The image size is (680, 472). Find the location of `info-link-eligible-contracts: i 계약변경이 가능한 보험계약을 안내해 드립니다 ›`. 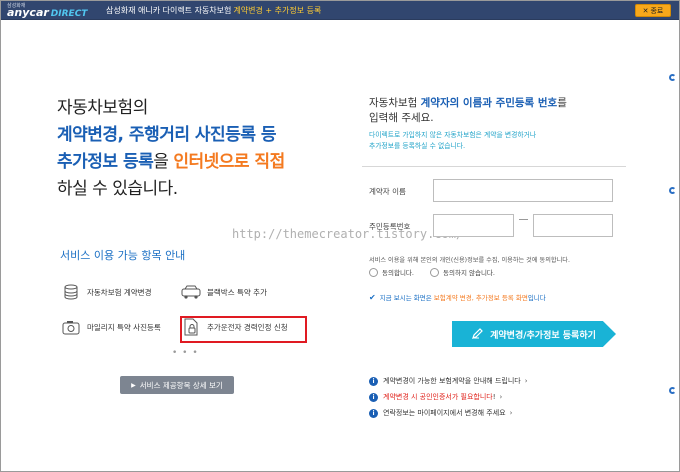

info-link-eligible-contracts: i 계약변경이 가능한 보험계약을 안내해 드립니다 › is located at coordinates (448, 381).